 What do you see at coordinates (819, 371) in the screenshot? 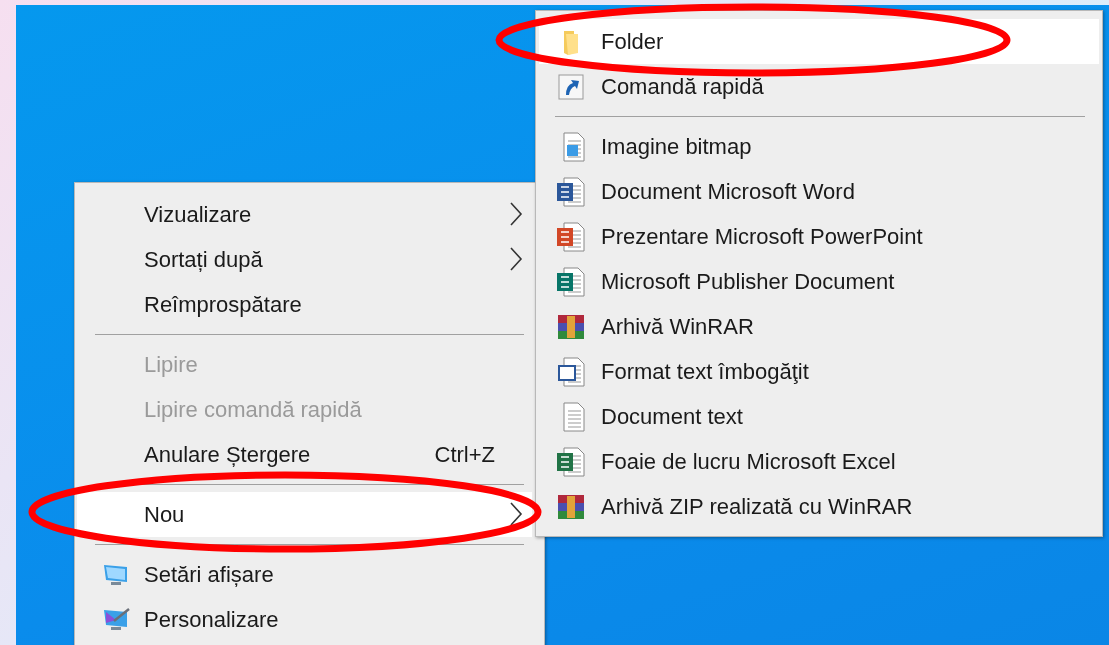
I see `menu-item: Format text îmbogăţit` at bounding box center [819, 371].